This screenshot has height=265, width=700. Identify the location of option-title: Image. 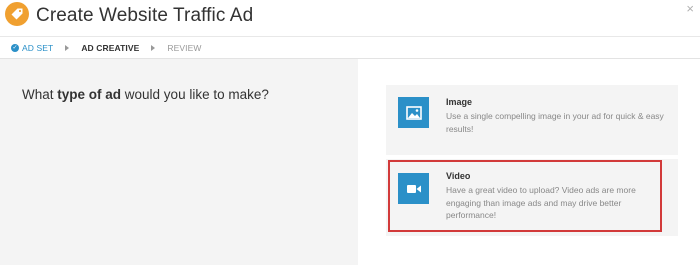
(459, 102).